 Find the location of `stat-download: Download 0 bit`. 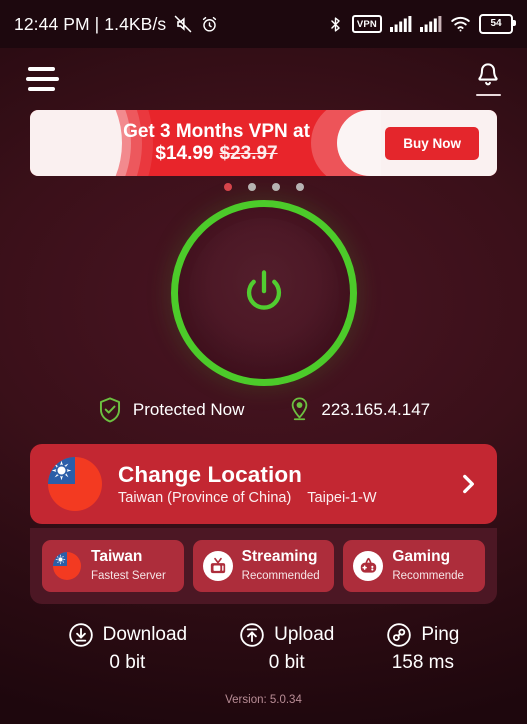

stat-download: Download 0 bit is located at coordinates (128, 648).